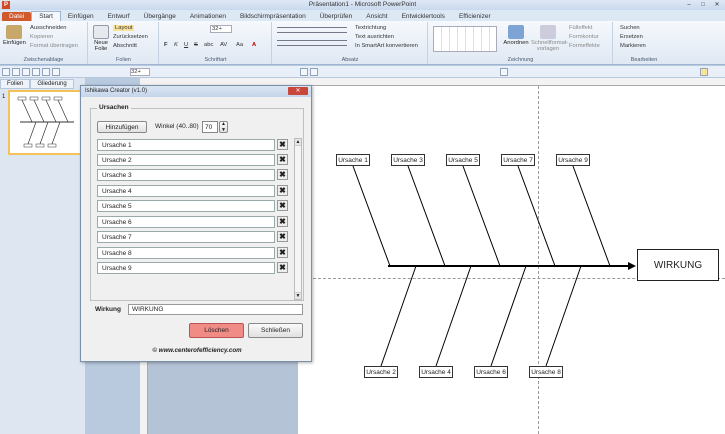 The height and width of the screenshot is (434, 725). What do you see at coordinates (186, 237) in the screenshot?
I see `cause-input-7: Ursache 7` at bounding box center [186, 237].